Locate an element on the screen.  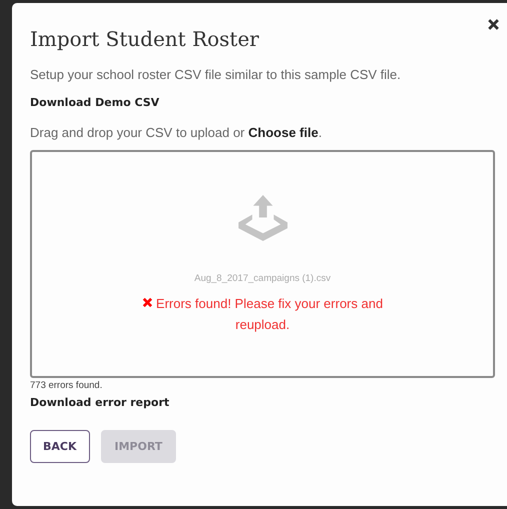
file-name: Aug_8_2017_campaigns (1).csv is located at coordinates (262, 278).